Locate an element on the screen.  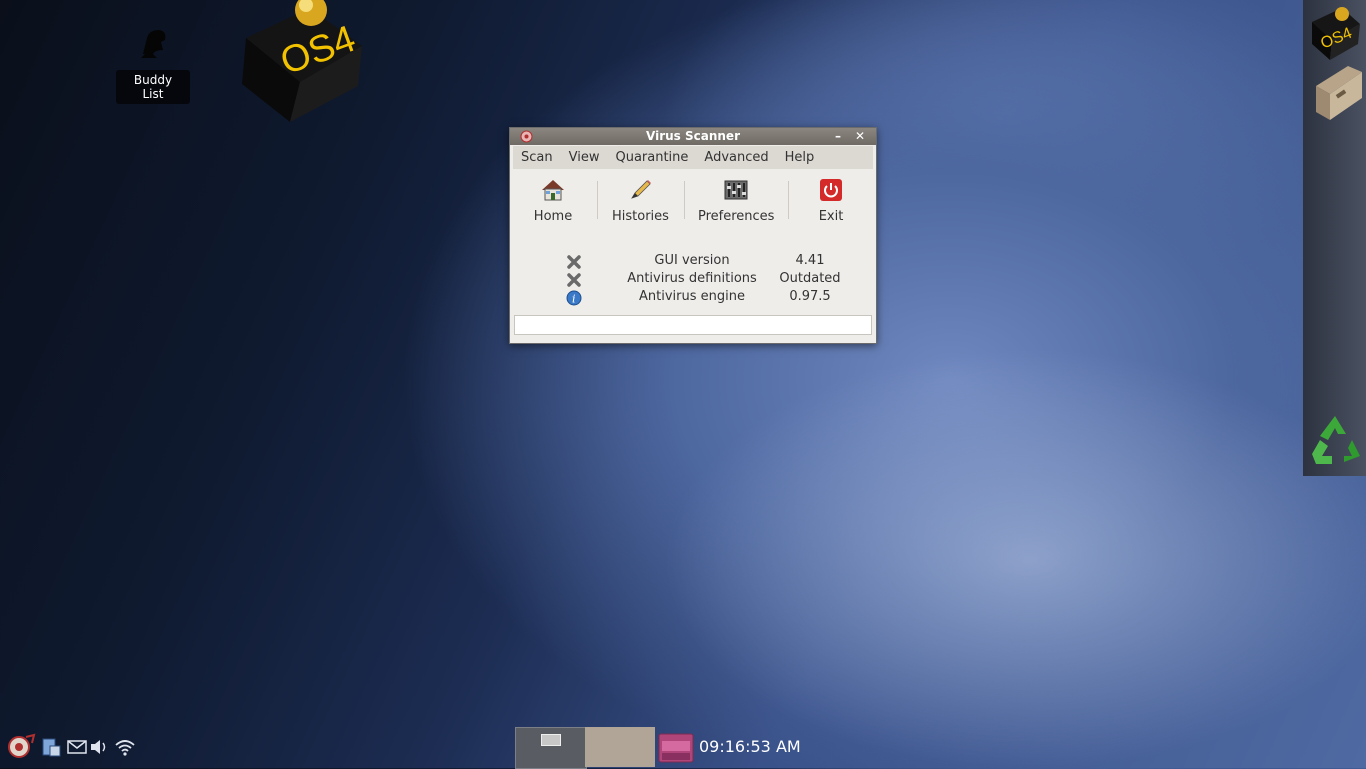
right-dock: OS4 is located at coordinates (1334, 238).